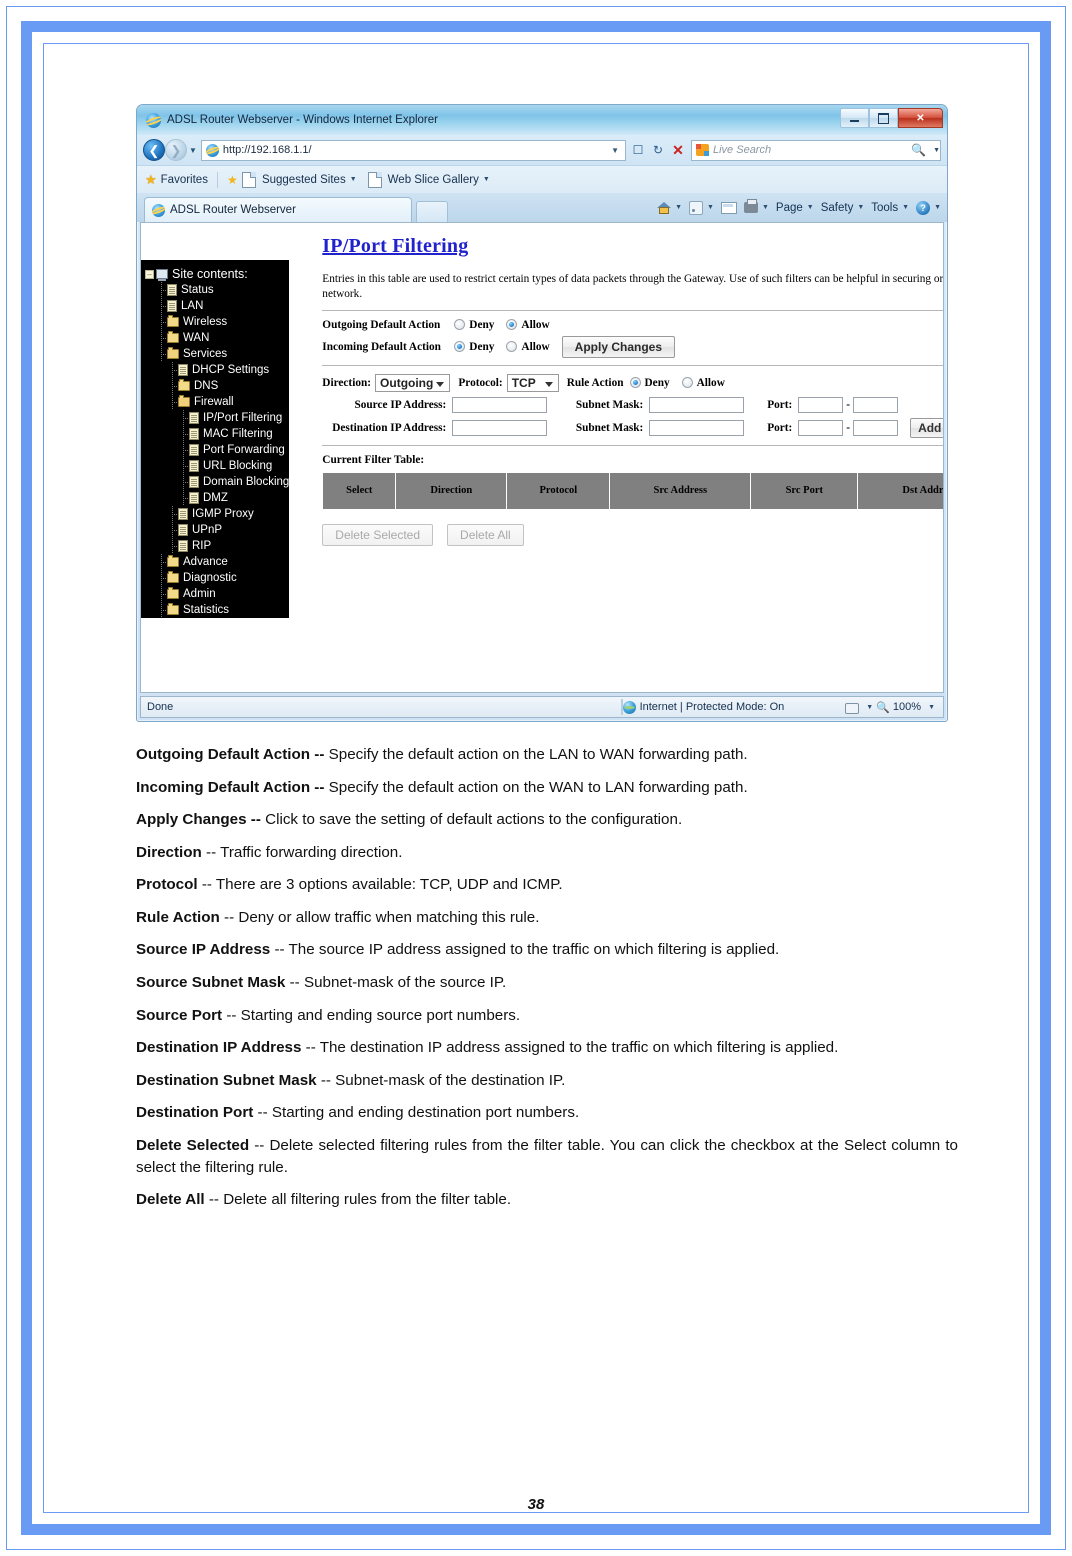 This screenshot has height=1556, width=1072. Describe the element at coordinates (205, 562) in the screenshot. I see `tree-item-label: Advance` at that location.